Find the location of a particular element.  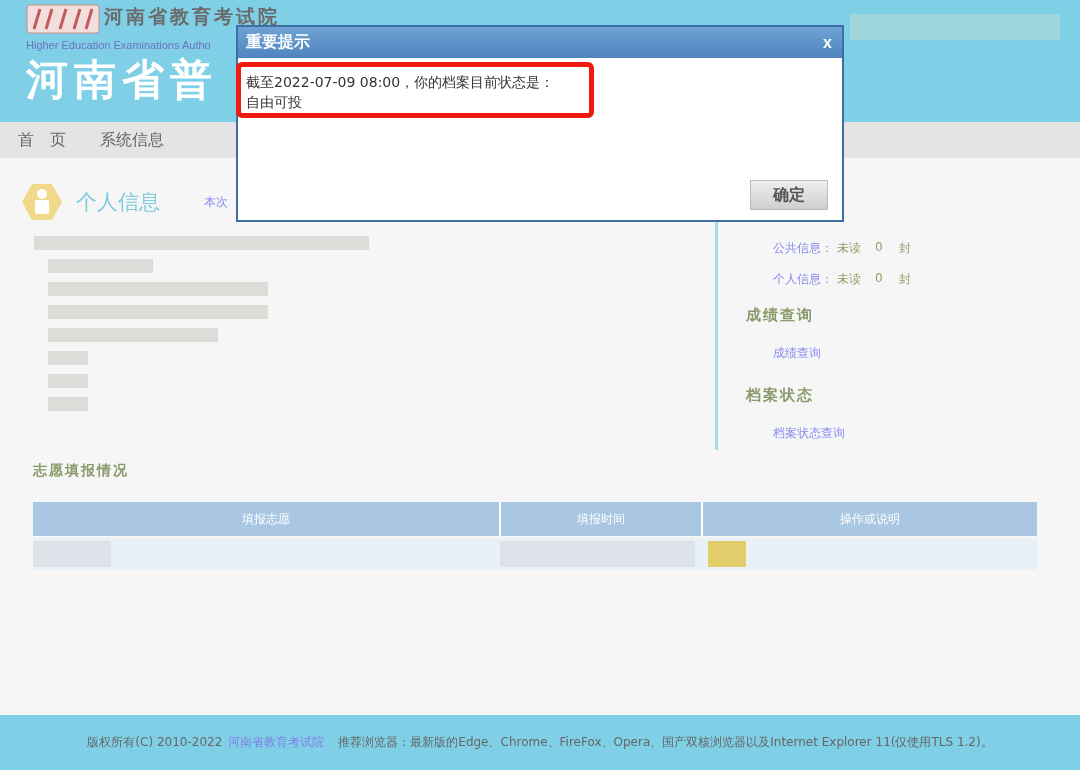

column-header: 操作或说明 is located at coordinates (870, 519).